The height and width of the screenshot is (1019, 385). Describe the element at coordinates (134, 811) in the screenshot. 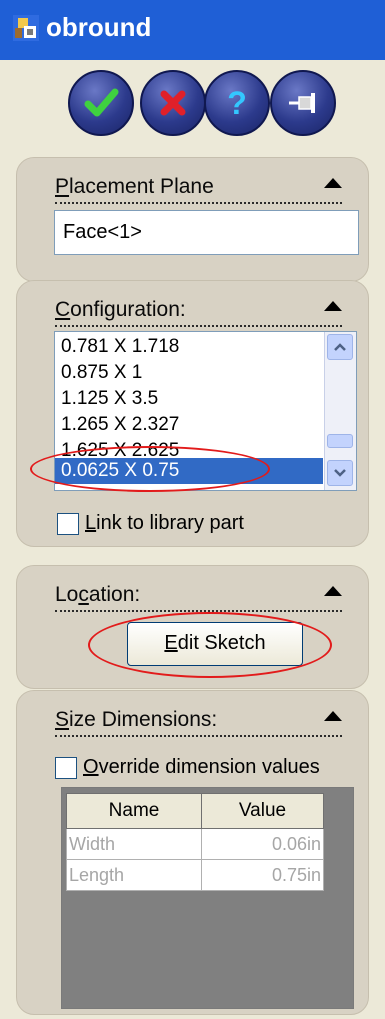

I see `column-header-name: Name` at that location.